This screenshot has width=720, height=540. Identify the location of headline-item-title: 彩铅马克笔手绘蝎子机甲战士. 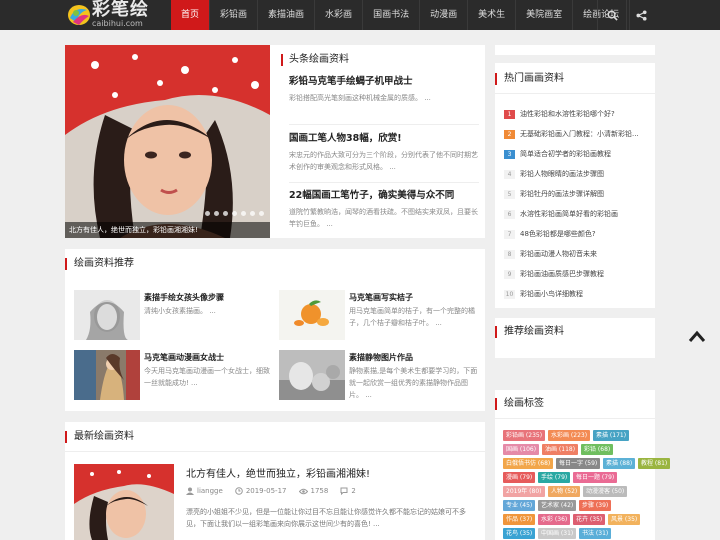
(384, 82).